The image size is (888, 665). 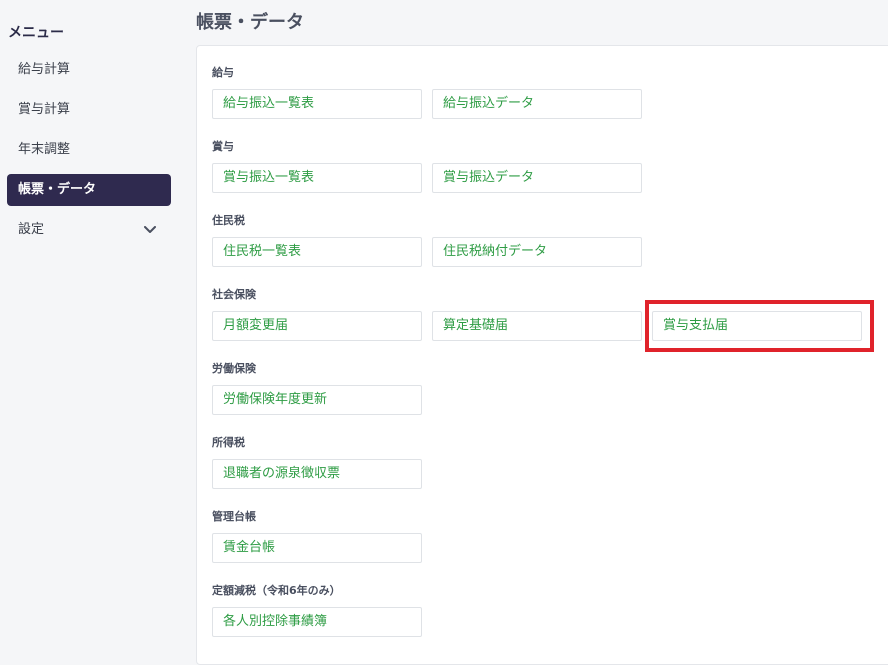 What do you see at coordinates (89, 70) in the screenshot?
I see `sidebar-item-payroll: 給与計算` at bounding box center [89, 70].